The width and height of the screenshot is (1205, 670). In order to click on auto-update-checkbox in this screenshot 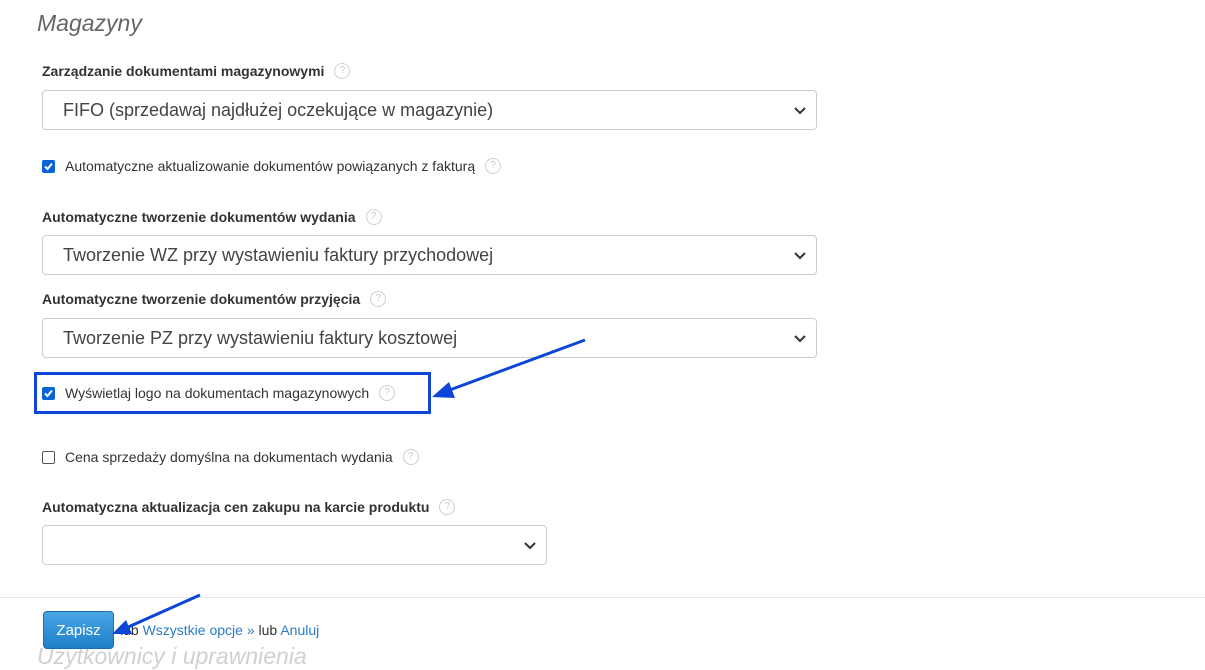, I will do `click(48, 166)`.